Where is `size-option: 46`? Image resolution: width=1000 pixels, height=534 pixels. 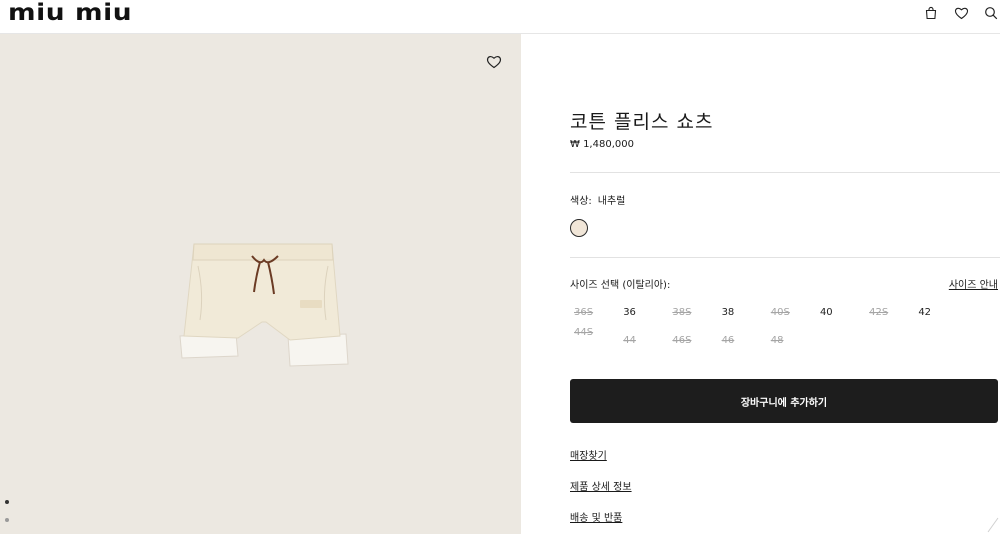 size-option: 46 is located at coordinates (742, 345).